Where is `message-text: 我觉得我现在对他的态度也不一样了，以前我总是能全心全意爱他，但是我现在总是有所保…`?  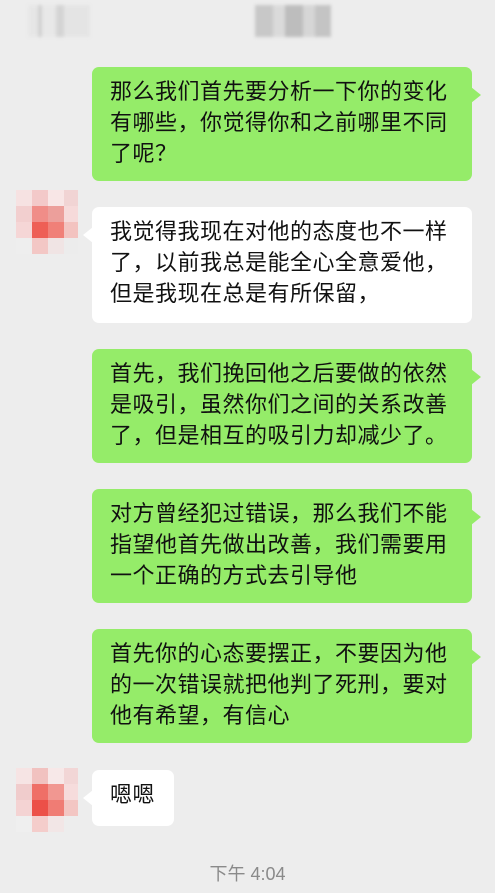 message-text: 我觉得我现在对他的态度也不一样了，以前我总是能全心全意爱他，但是我现在总是有所保… is located at coordinates (279, 263).